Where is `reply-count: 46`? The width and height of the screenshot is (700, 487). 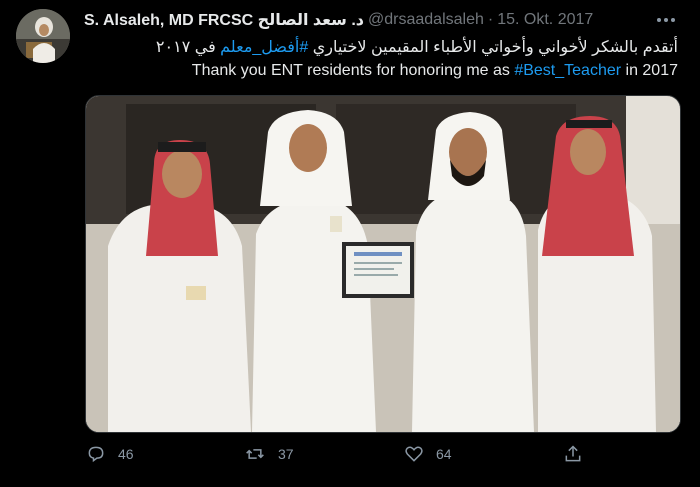 reply-count: 46 is located at coordinates (126, 454).